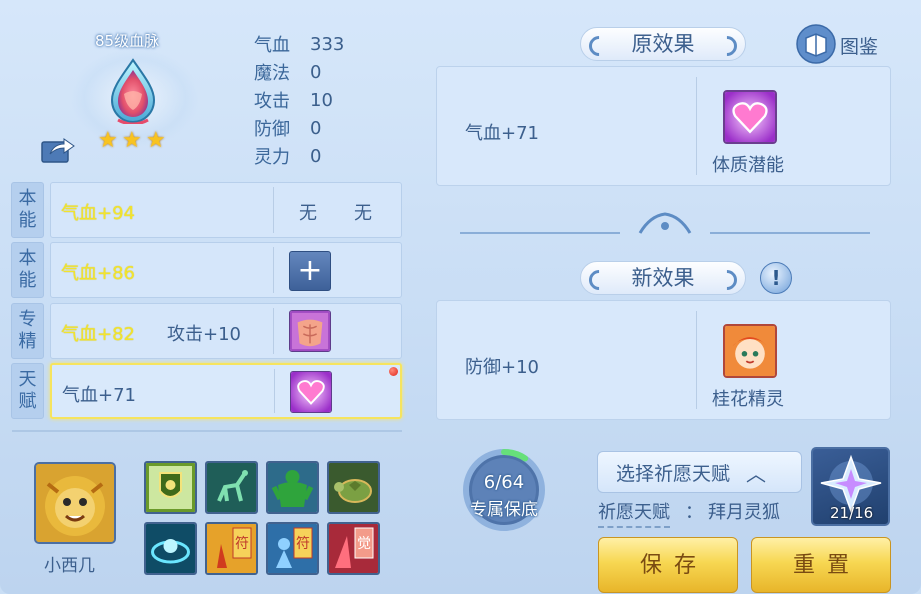 This screenshot has width=921, height=594. Describe the element at coordinates (226, 210) in the screenshot. I see `talent-row-instinct-1: 气血+94 无 无` at that location.